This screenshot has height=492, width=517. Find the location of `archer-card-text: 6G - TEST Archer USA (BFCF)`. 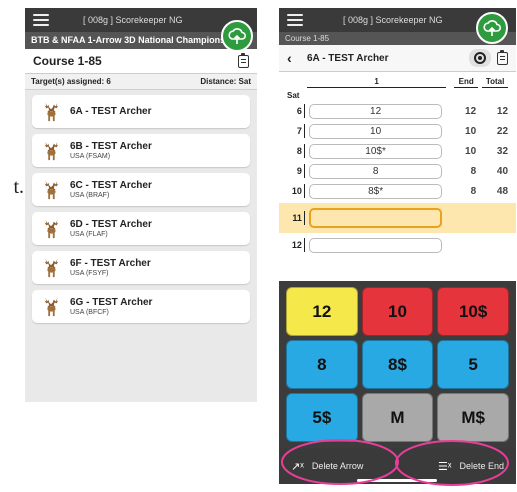

archer-card-text: 6G - TEST Archer USA (BFCF) is located at coordinates (111, 306).